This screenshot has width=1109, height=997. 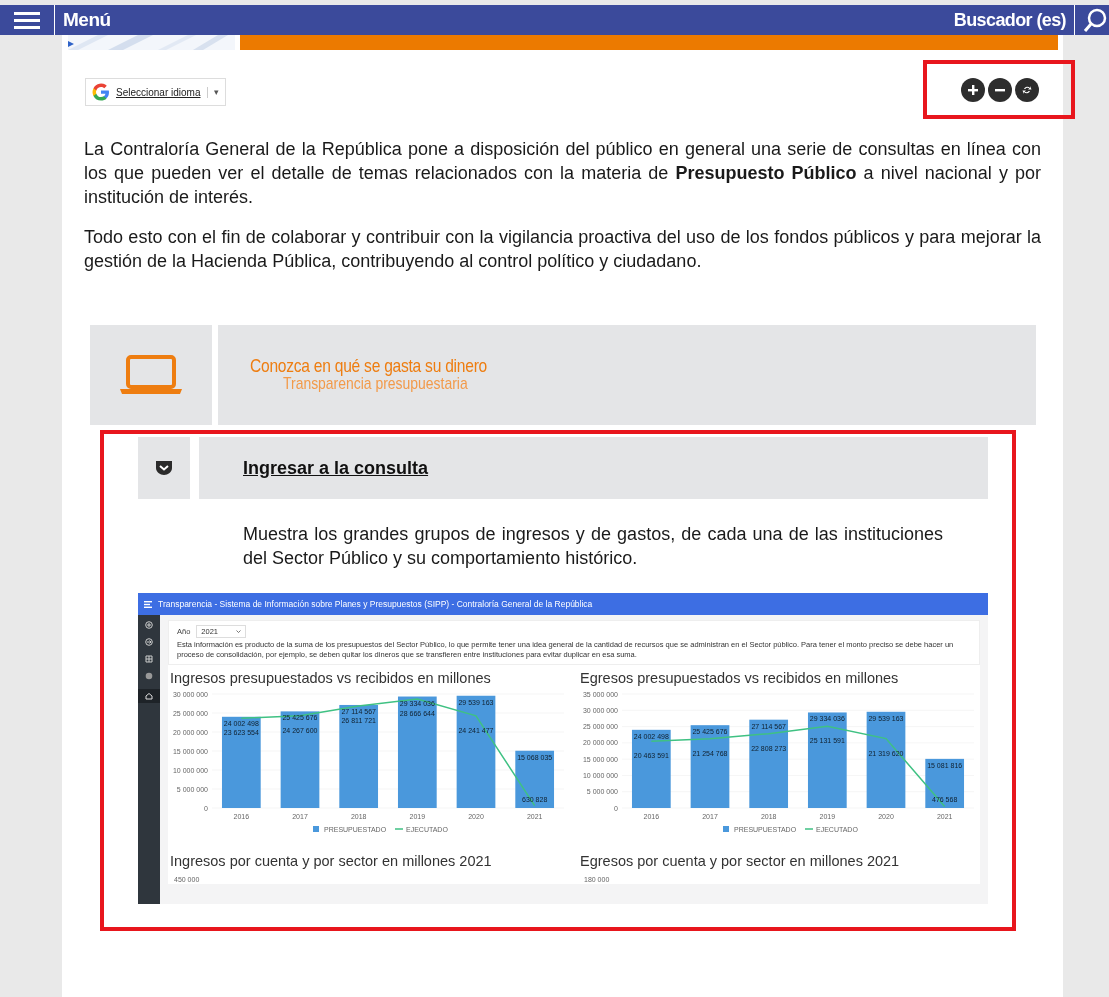 I want to click on search-icon, so click(x=1096, y=20).